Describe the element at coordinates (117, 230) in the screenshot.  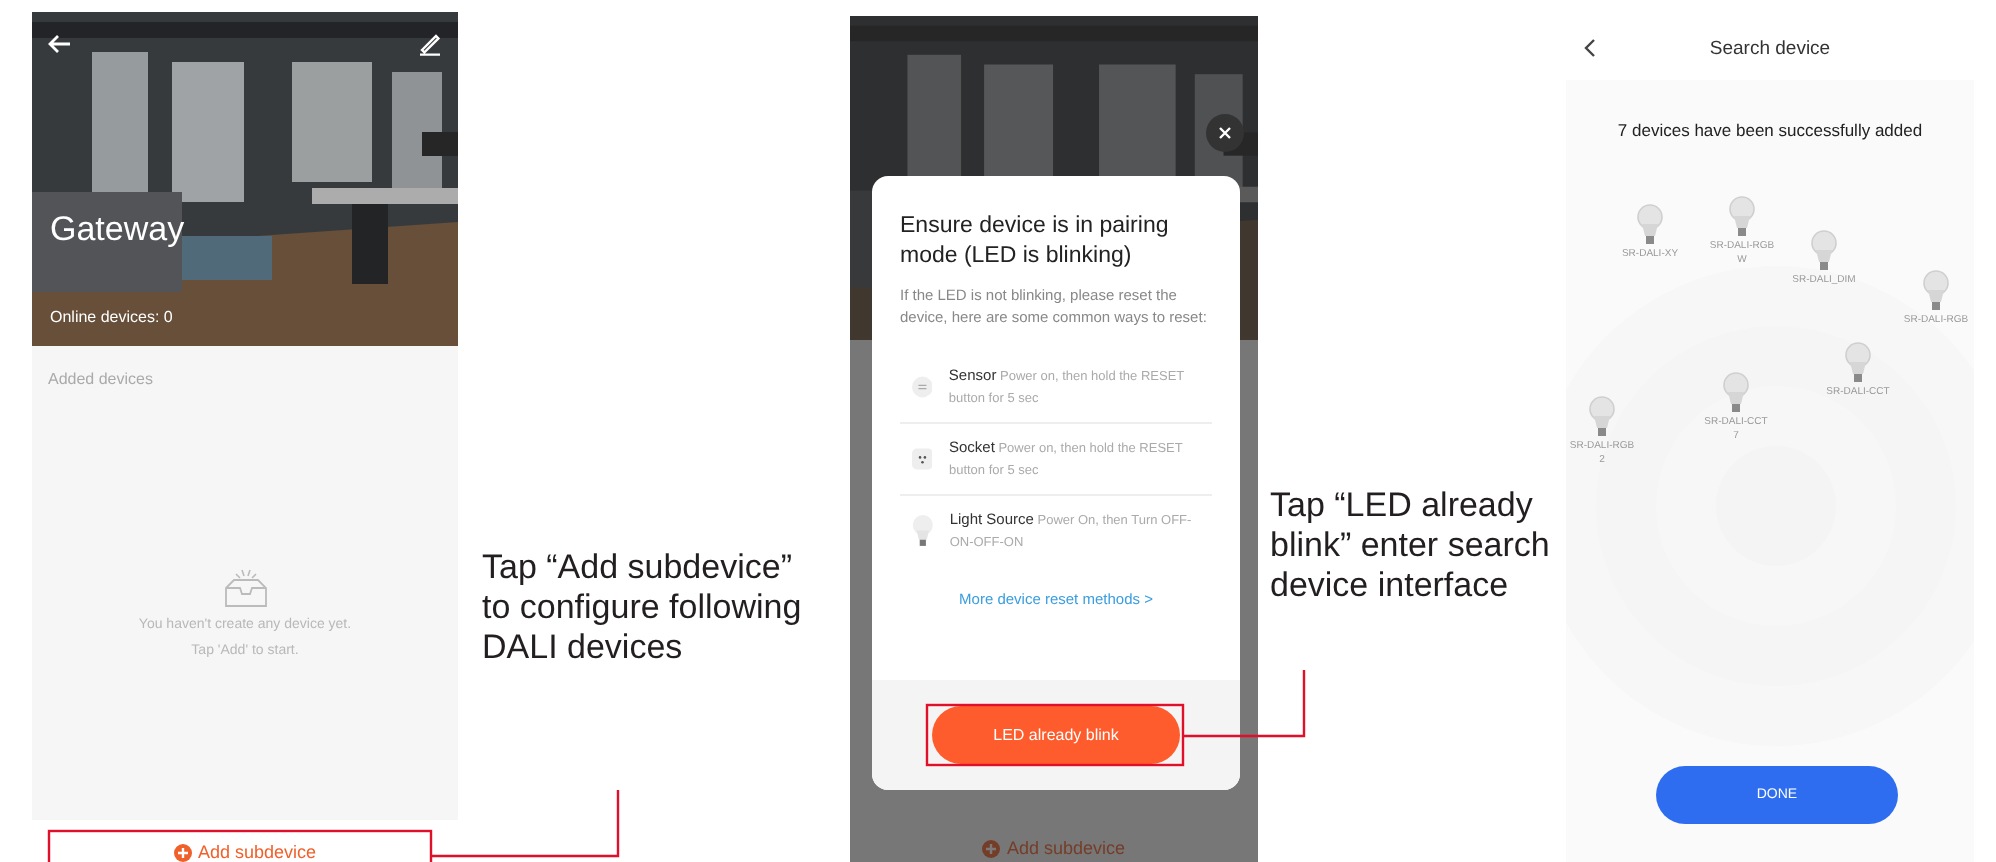
I see `gateway-title: Gateway` at that location.